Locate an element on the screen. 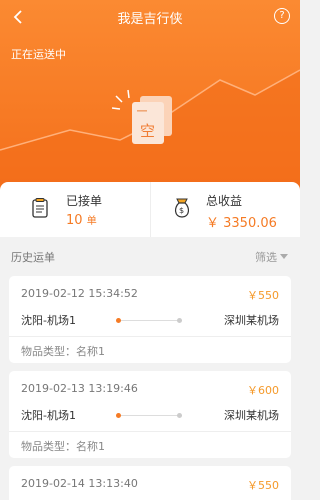 This screenshot has width=320, height=500. total-income-label: 总收益 is located at coordinates (224, 201).